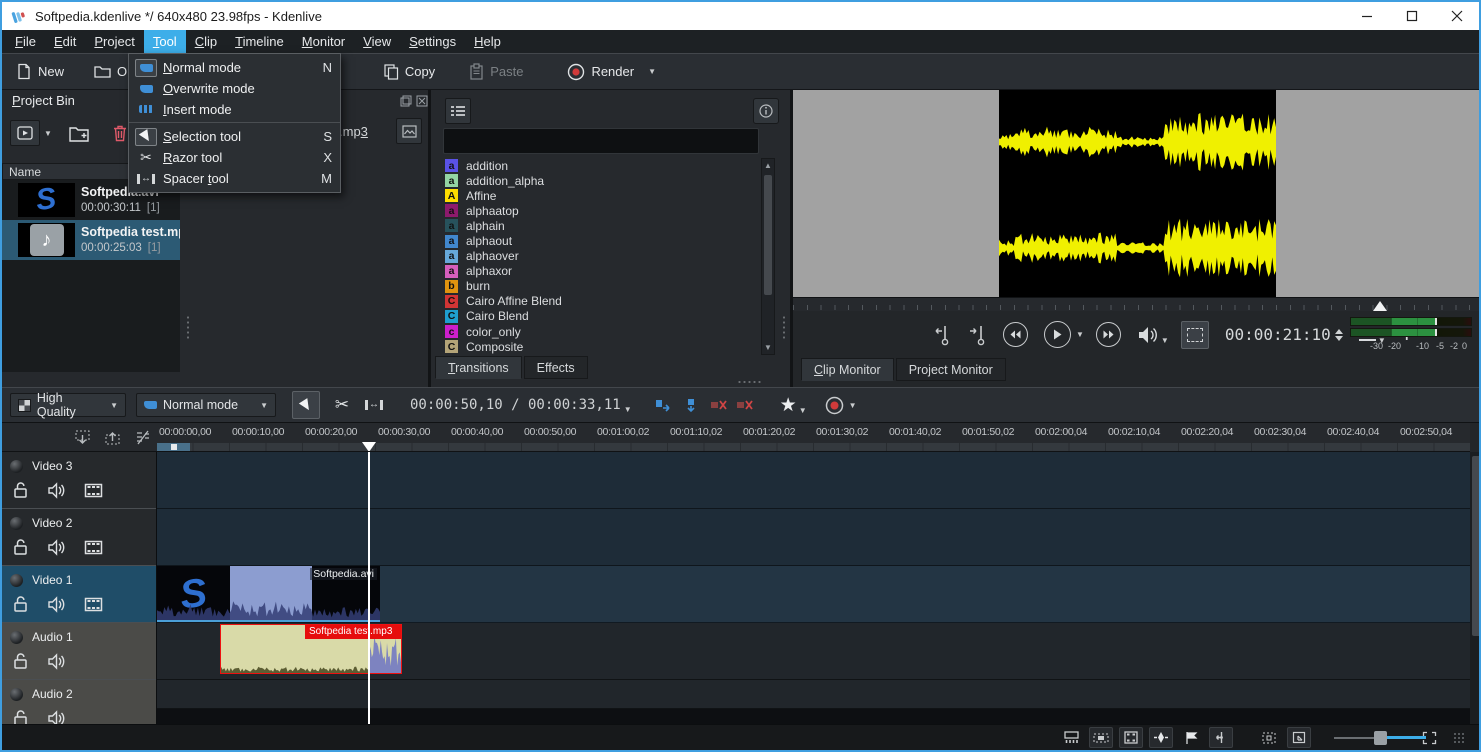  Describe the element at coordinates (1071, 737) in the screenshot. I see `track-compositing-icon` at that location.